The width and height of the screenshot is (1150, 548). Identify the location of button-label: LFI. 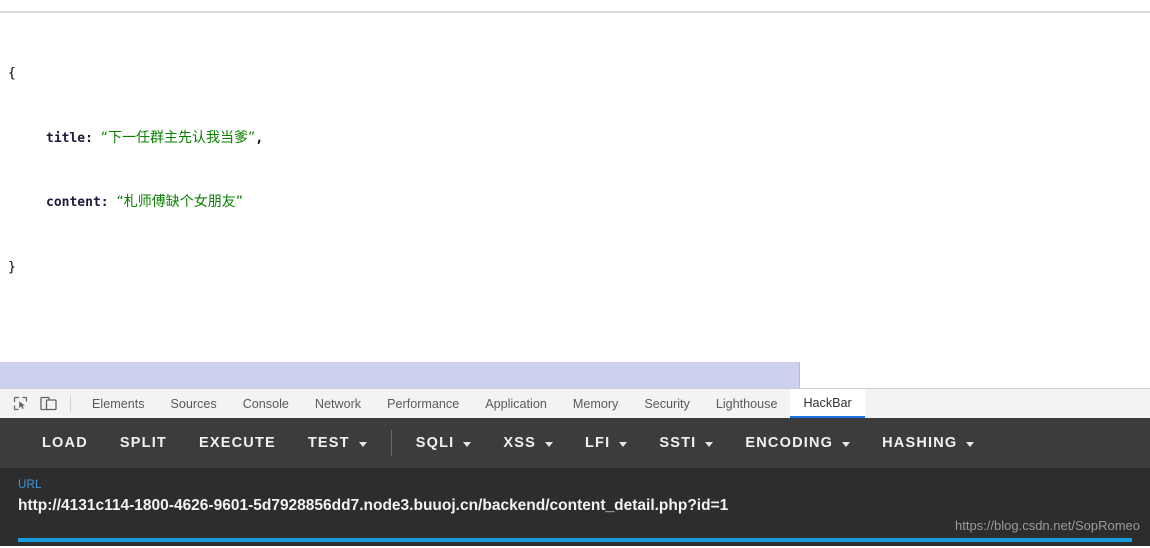
(598, 443).